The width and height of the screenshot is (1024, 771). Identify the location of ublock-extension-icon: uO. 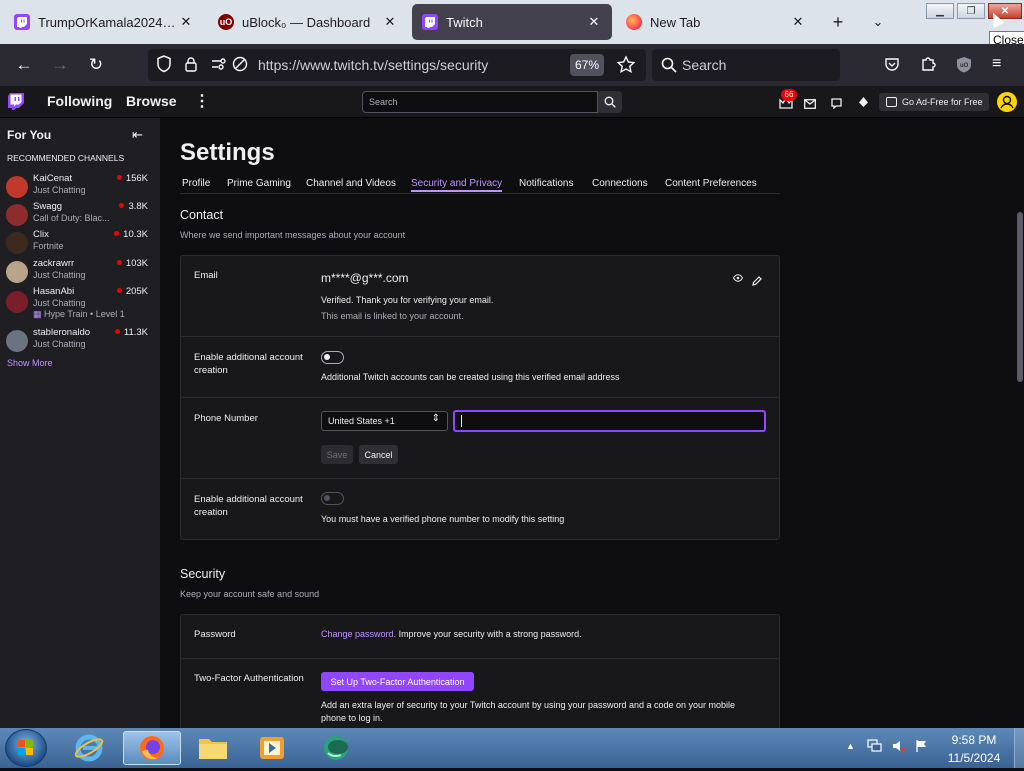
(964, 64).